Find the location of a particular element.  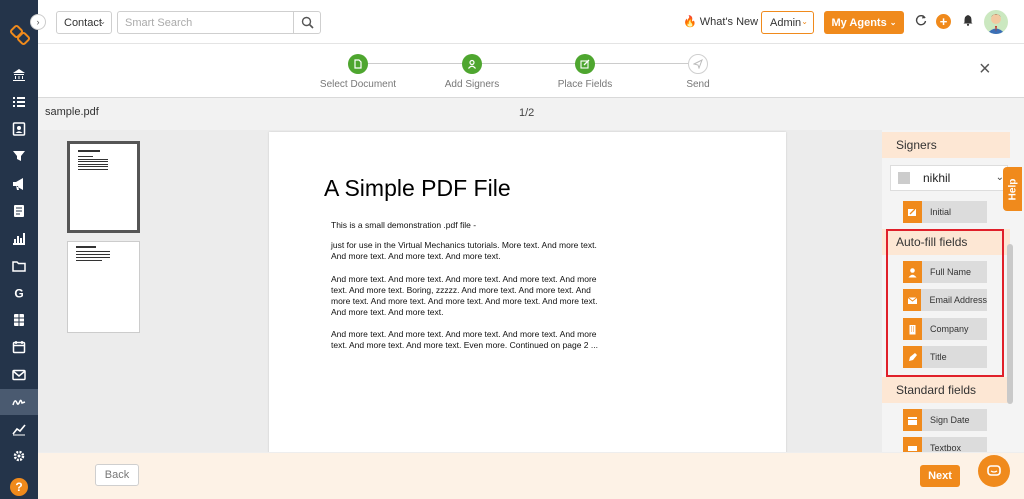

expand-sidebar-button: › is located at coordinates (38, 22).